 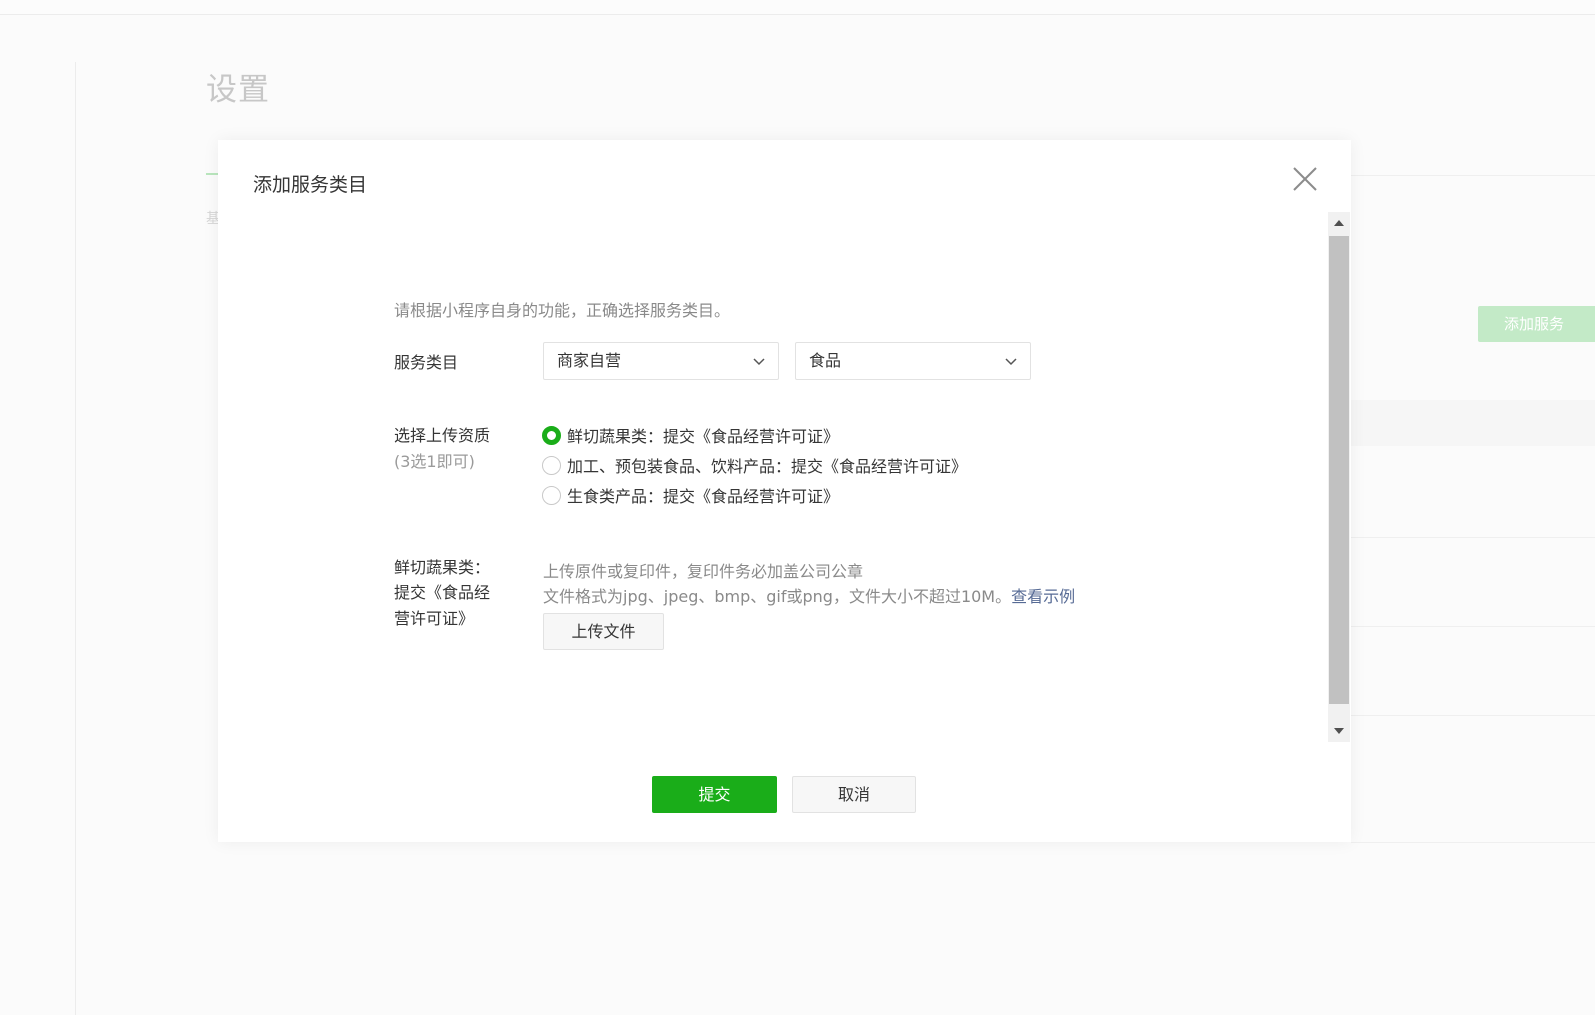 What do you see at coordinates (1536, 324) in the screenshot?
I see `add-service-button: 添加服务` at bounding box center [1536, 324].